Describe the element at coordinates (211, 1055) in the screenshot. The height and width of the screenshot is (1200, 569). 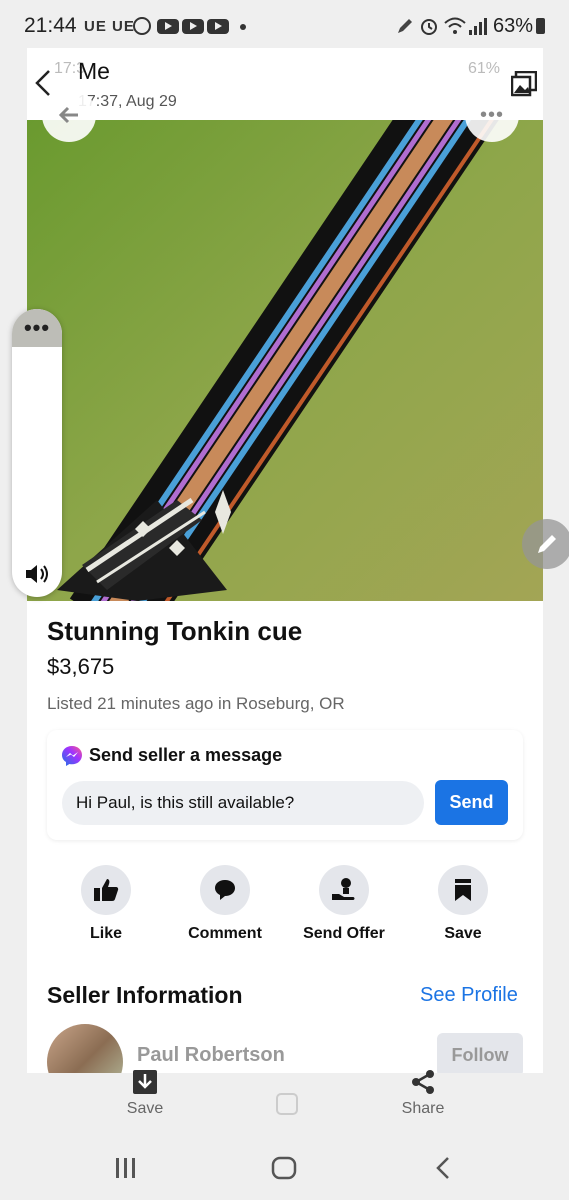
I see `seller-name: Paul Robertson` at that location.